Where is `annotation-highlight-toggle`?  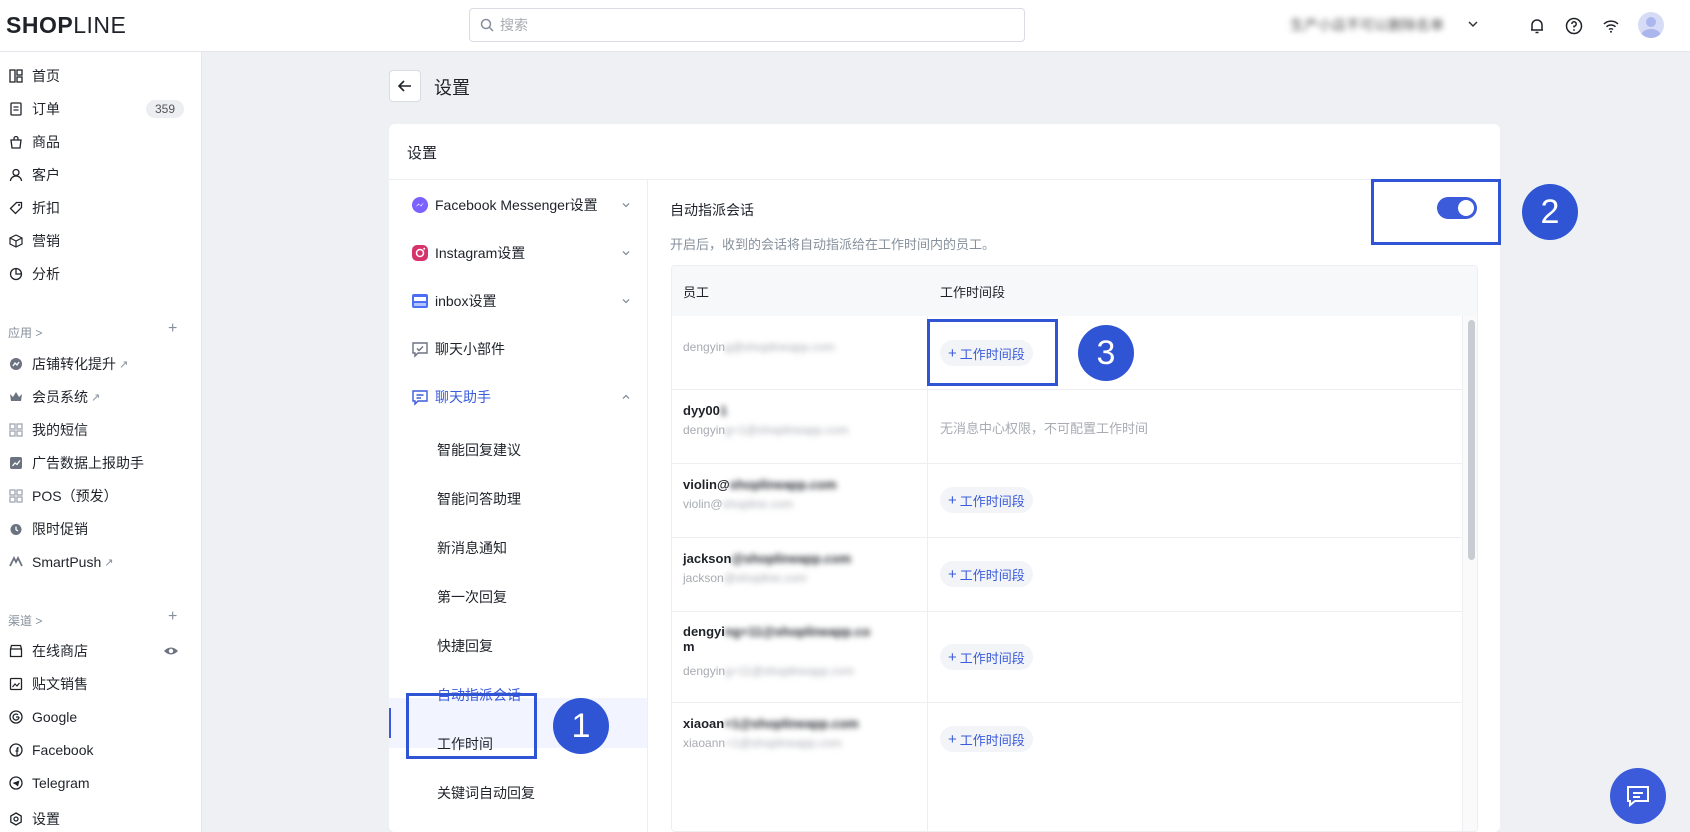 annotation-highlight-toggle is located at coordinates (1436, 212).